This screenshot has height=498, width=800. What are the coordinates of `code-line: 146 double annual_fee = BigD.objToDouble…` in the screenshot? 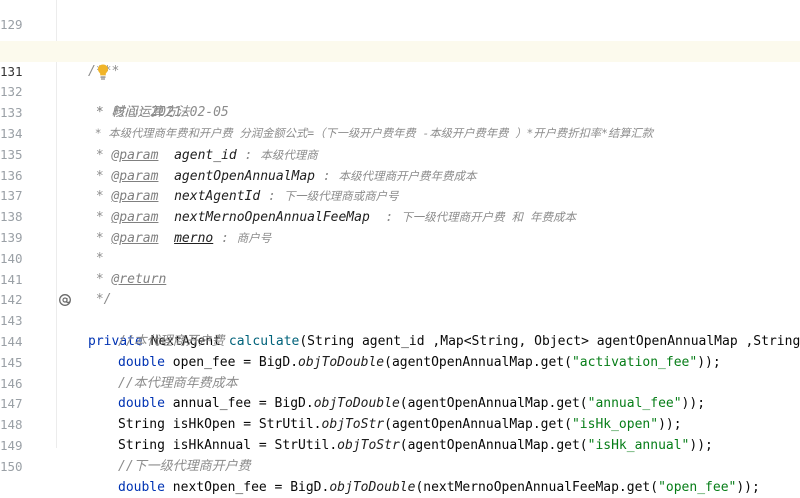 It's located at (400, 382).